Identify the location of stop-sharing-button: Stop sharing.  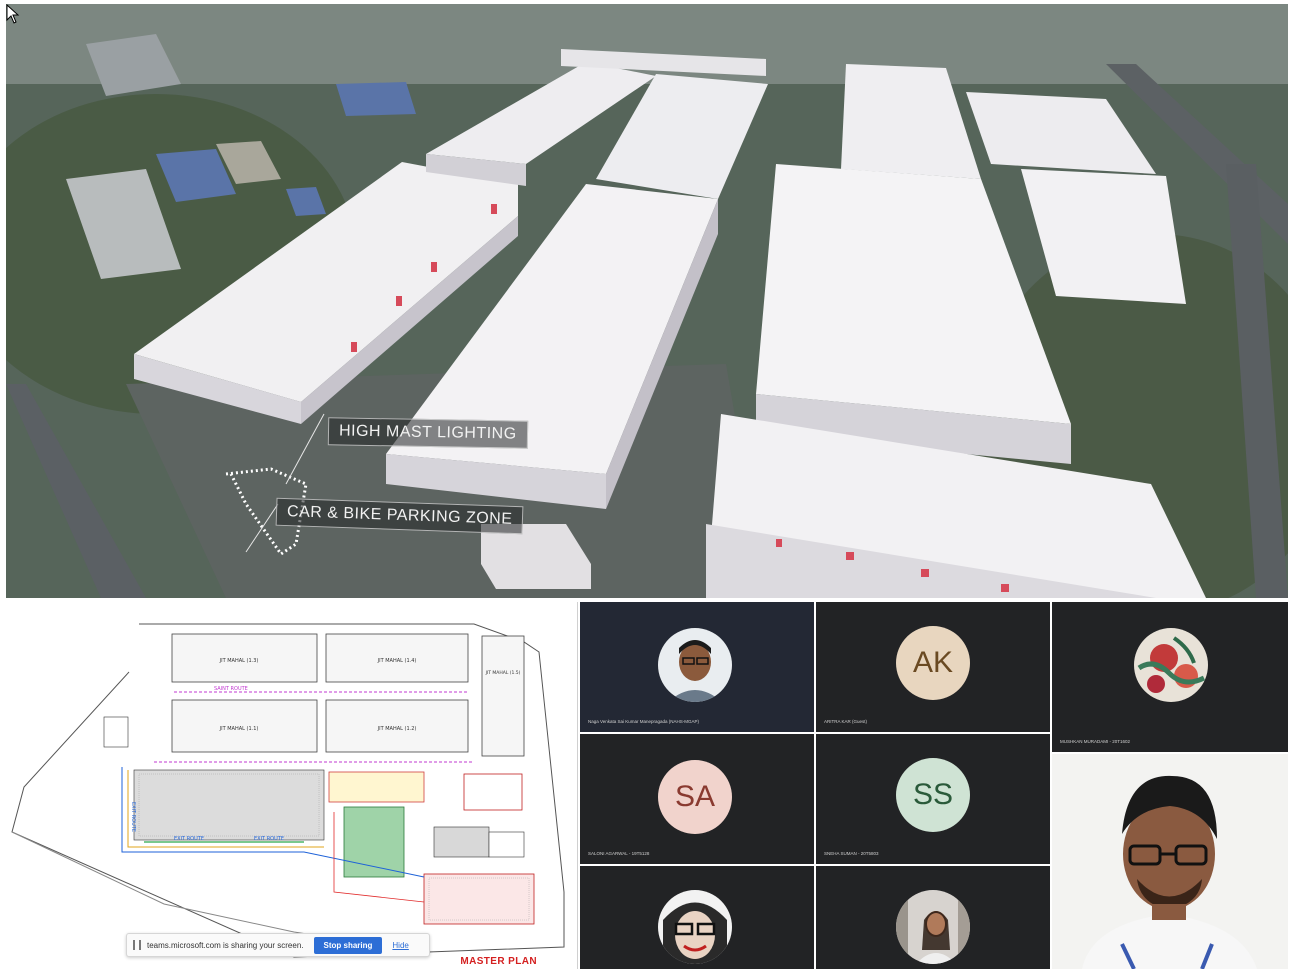
(348, 945).